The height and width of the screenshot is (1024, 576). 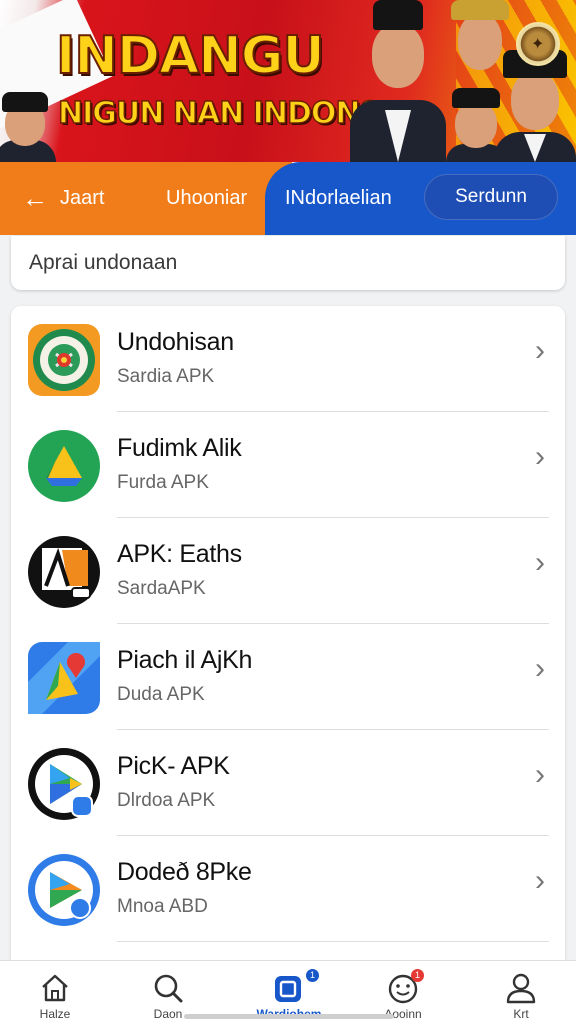 I want to click on maps-pin-icon, so click(x=64, y=678).